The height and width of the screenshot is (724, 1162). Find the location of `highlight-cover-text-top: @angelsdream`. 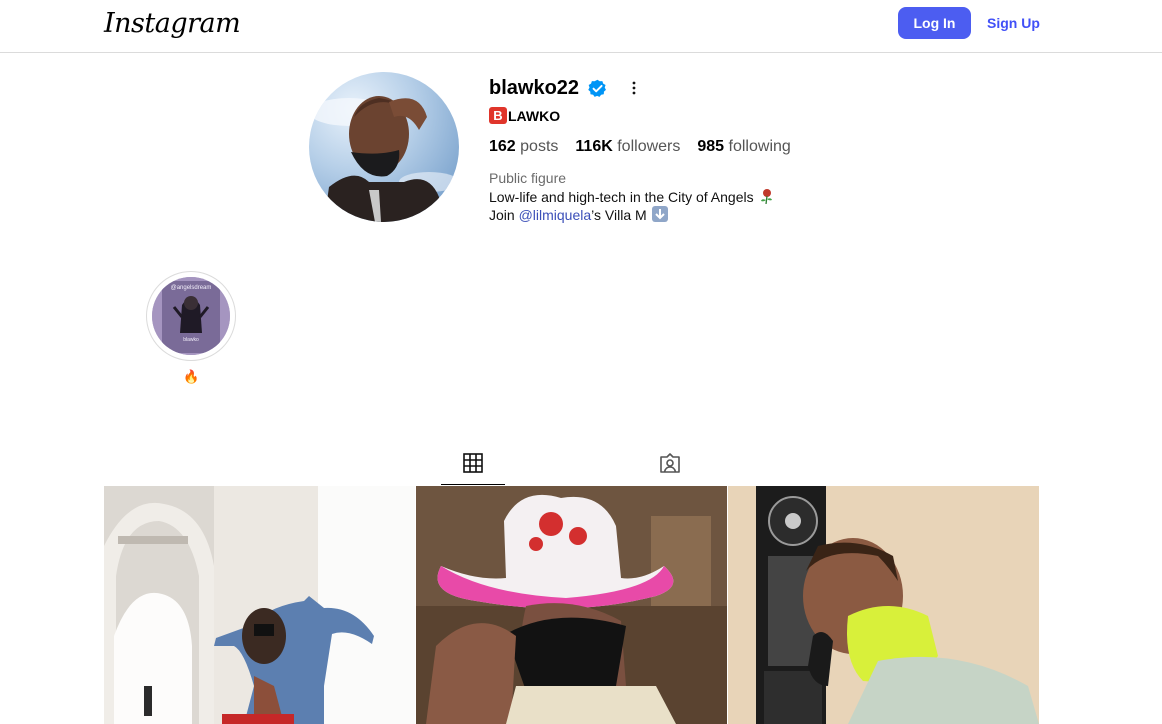

highlight-cover-text-top: @angelsdream is located at coordinates (191, 288).